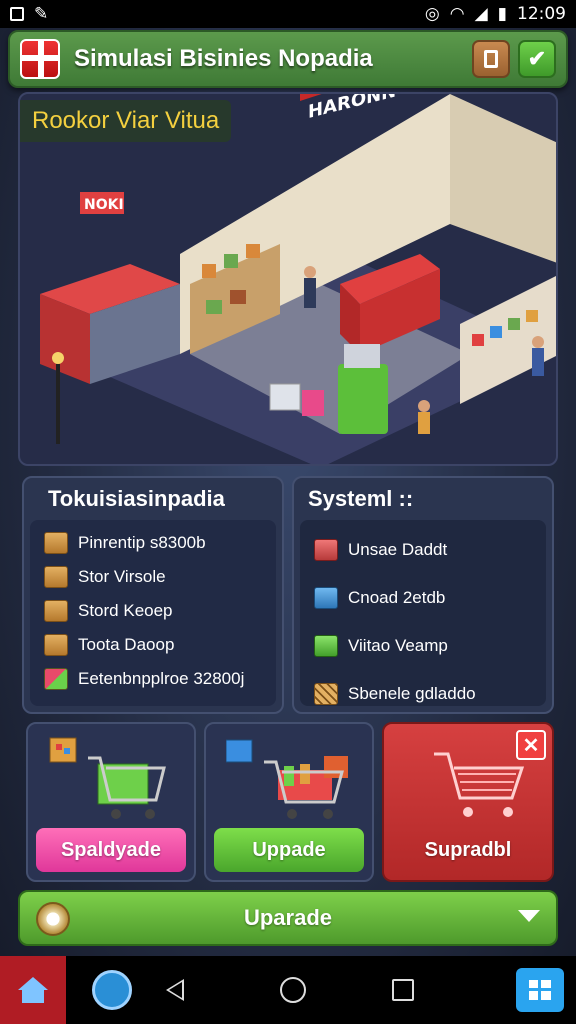  Describe the element at coordinates (457, 14) in the screenshot. I see `wifi-icon: ◠` at that location.